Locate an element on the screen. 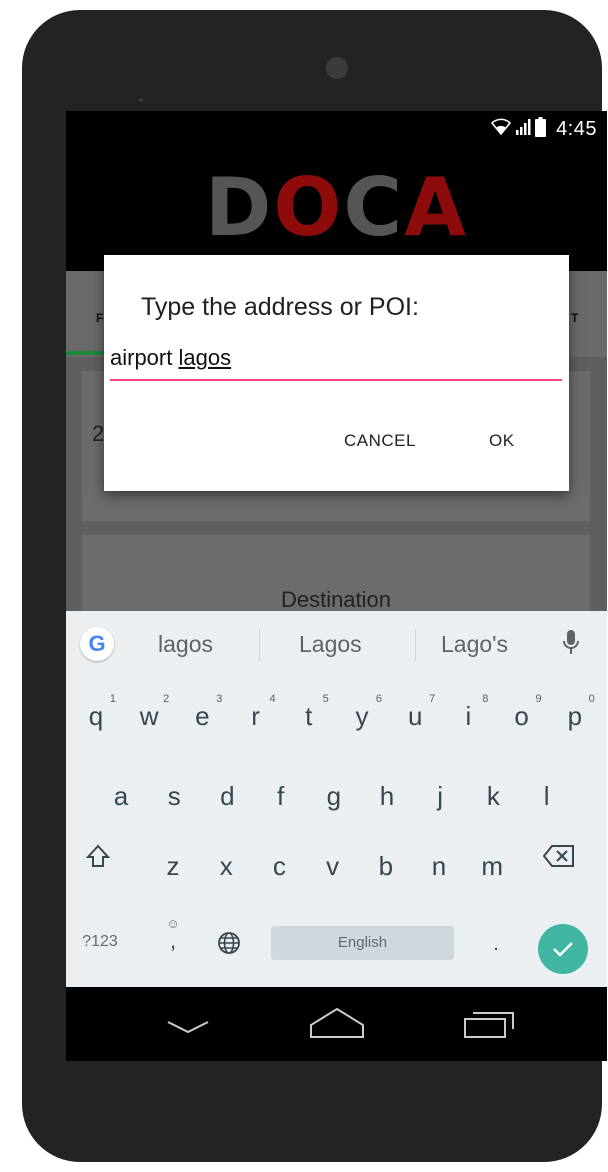 This screenshot has height=1172, width=608. dialog-title: Type the address or POI: is located at coordinates (280, 307).